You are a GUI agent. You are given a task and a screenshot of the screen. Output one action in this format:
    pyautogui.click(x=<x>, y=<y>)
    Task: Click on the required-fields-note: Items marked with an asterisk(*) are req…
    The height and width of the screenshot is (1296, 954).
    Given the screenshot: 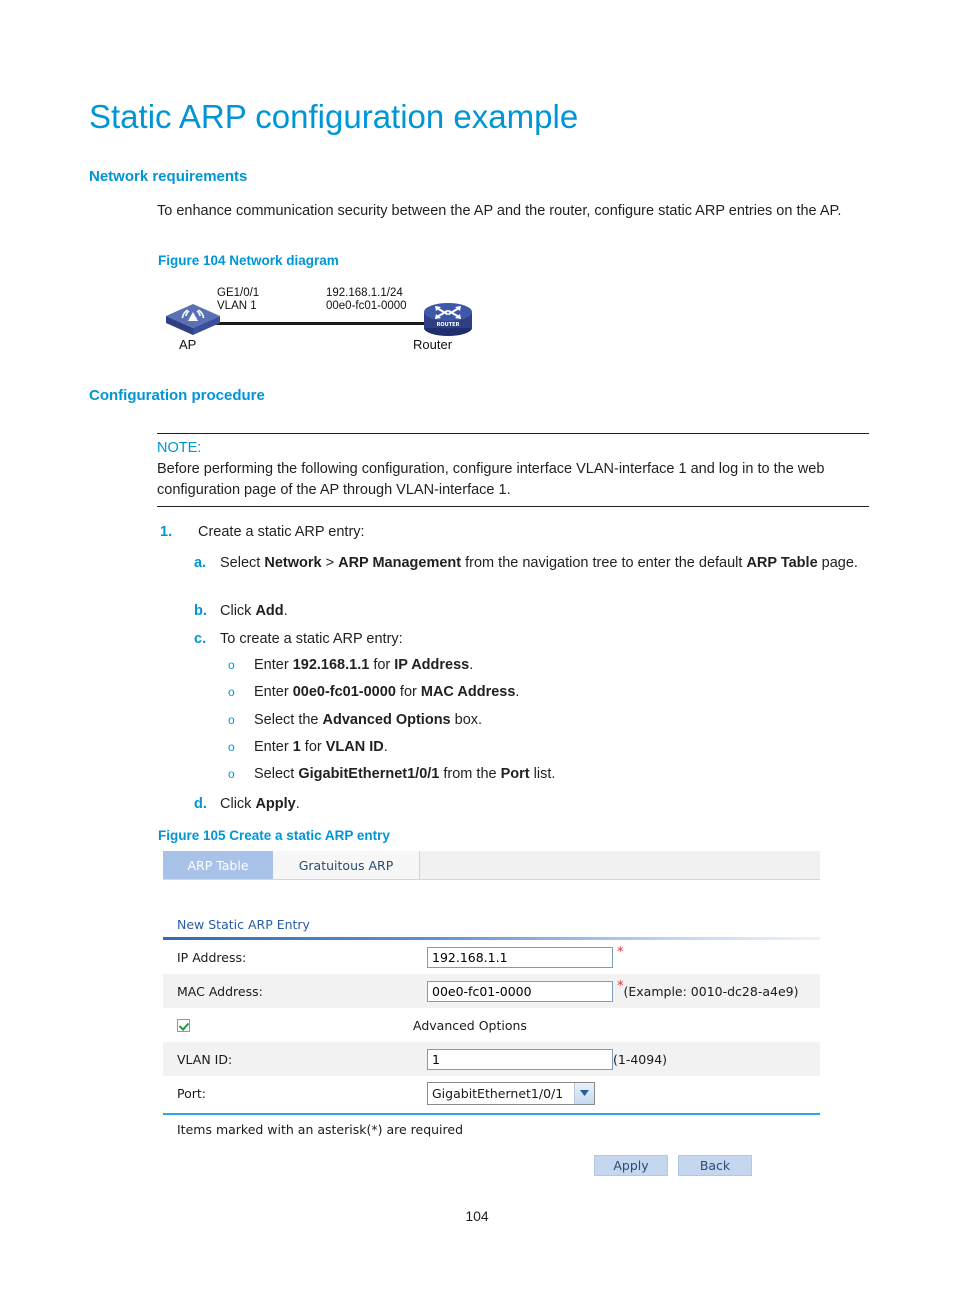 What is the action you would take?
    pyautogui.click(x=320, y=1129)
    